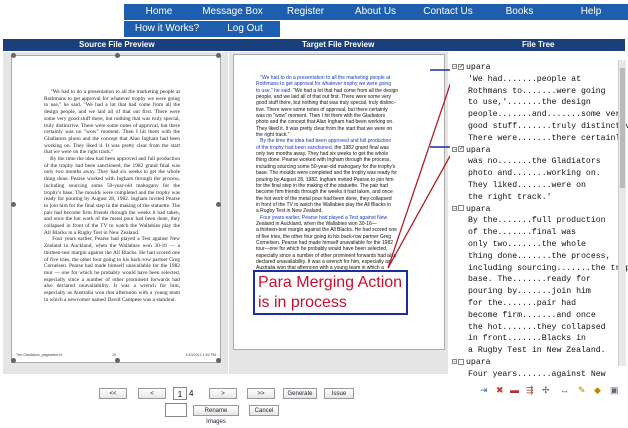 The width and height of the screenshot is (628, 428). What do you see at coordinates (597, 390) in the screenshot?
I see `settings-icon: ◆` at bounding box center [597, 390].